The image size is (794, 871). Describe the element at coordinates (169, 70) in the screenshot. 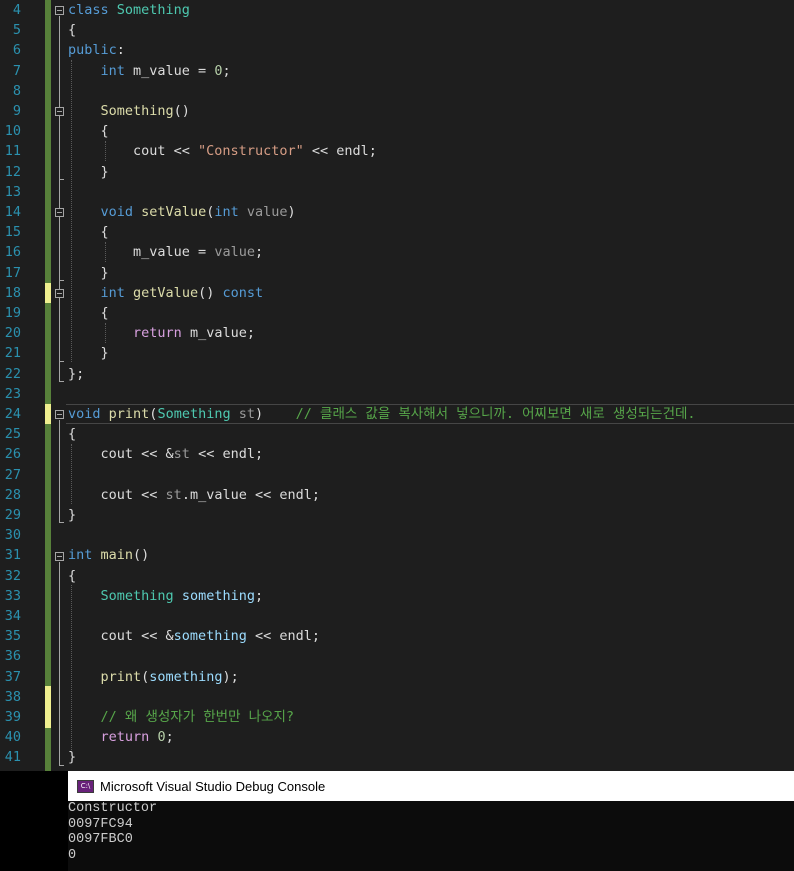

I see `code-token: m_value =` at that location.